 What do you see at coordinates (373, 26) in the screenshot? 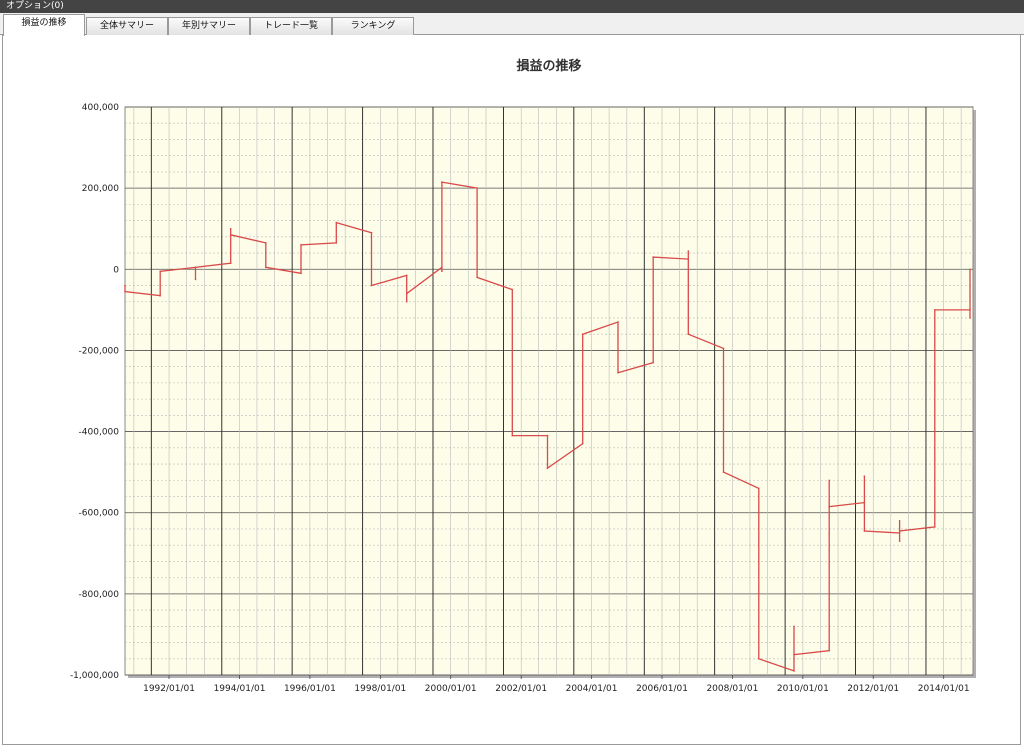
I see `tab-ranking: ランキング` at bounding box center [373, 26].